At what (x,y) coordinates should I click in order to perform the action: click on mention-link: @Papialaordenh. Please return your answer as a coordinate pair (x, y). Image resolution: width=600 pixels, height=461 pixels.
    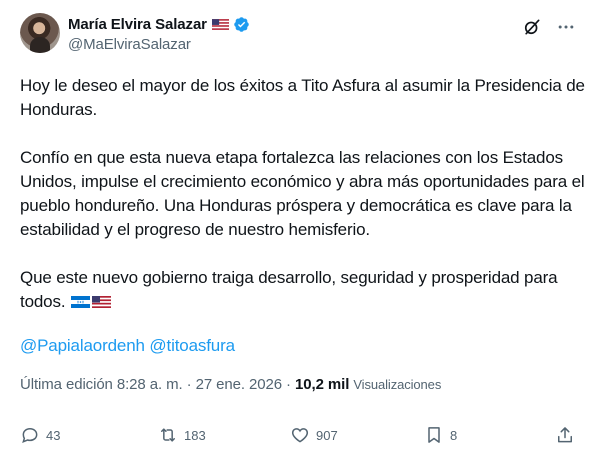
    Looking at the image, I should click on (82, 345).